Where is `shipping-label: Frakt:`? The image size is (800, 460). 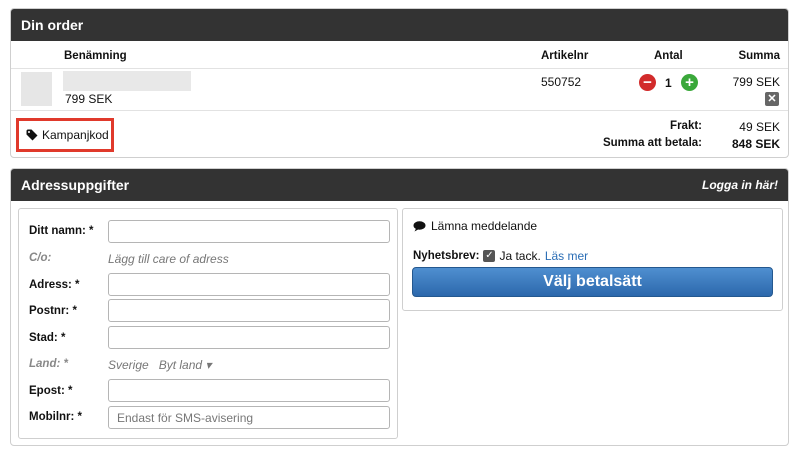
shipping-label: Frakt: is located at coordinates (686, 126).